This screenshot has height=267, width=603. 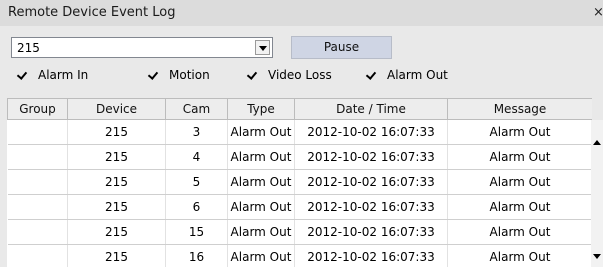 What do you see at coordinates (196, 132) in the screenshot?
I see `cell-cam: 3` at bounding box center [196, 132].